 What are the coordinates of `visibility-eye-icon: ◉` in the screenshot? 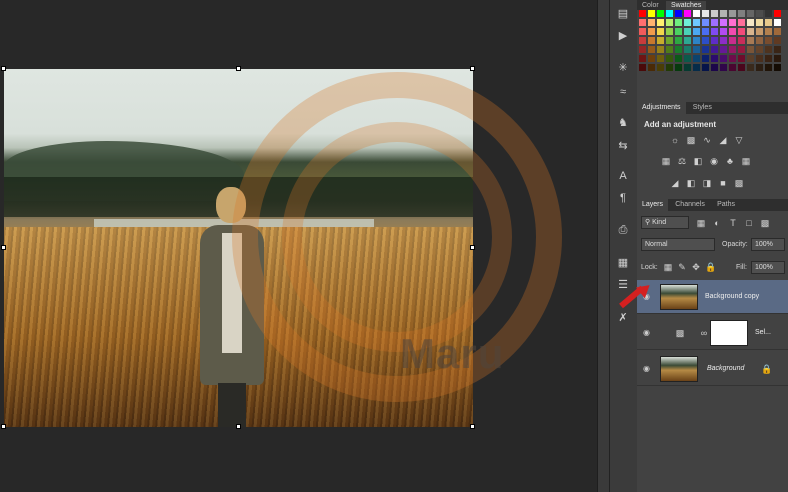 It's located at (647, 368).